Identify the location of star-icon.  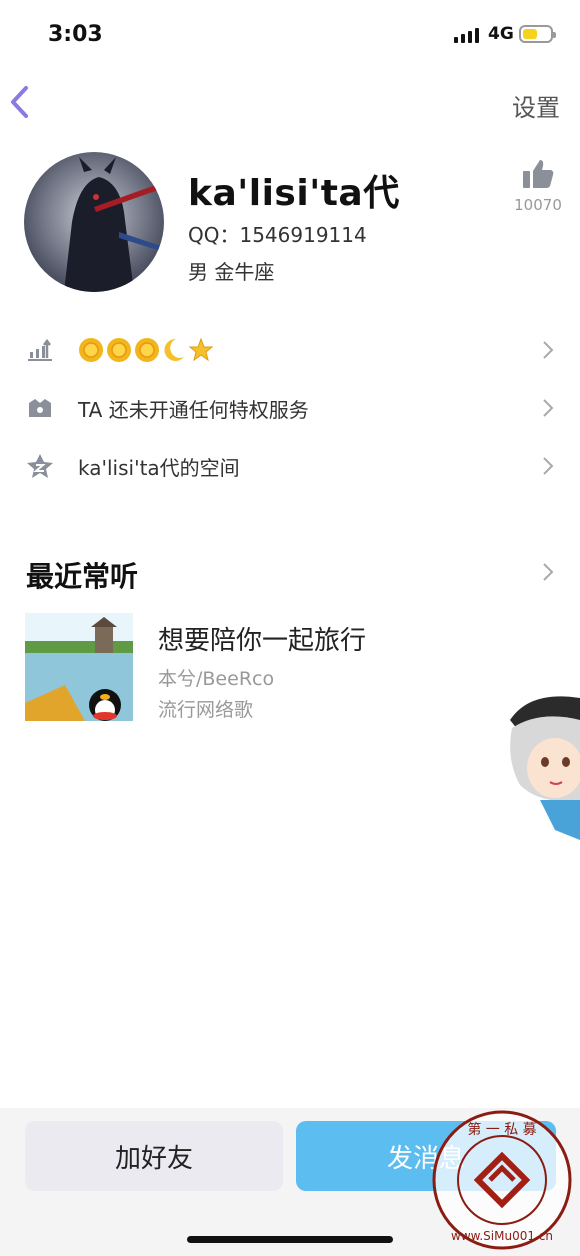
(201, 349).